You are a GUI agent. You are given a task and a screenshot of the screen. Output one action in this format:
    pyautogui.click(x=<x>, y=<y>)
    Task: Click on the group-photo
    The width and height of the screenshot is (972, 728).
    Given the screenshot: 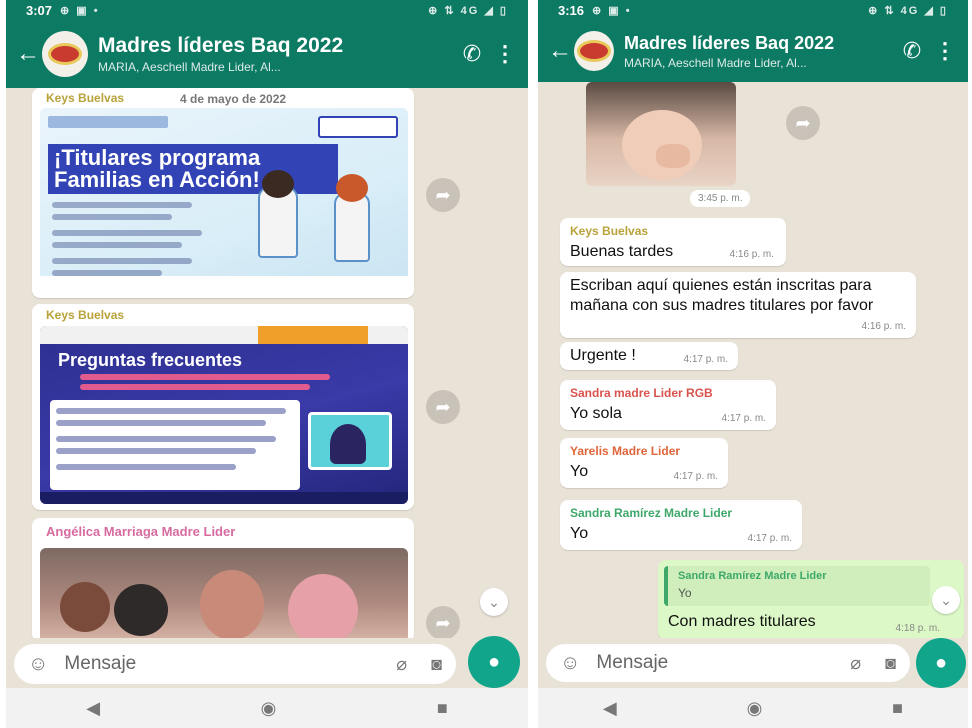 What is the action you would take?
    pyautogui.click(x=224, y=593)
    